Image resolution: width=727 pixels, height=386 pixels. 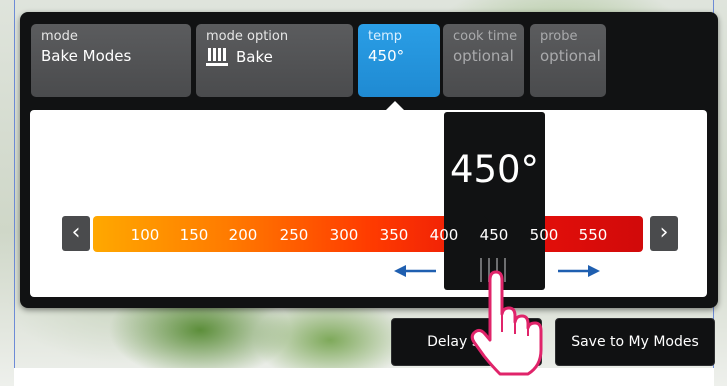 What do you see at coordinates (59, 36) in the screenshot?
I see `tab-mode-label: mode` at bounding box center [59, 36].